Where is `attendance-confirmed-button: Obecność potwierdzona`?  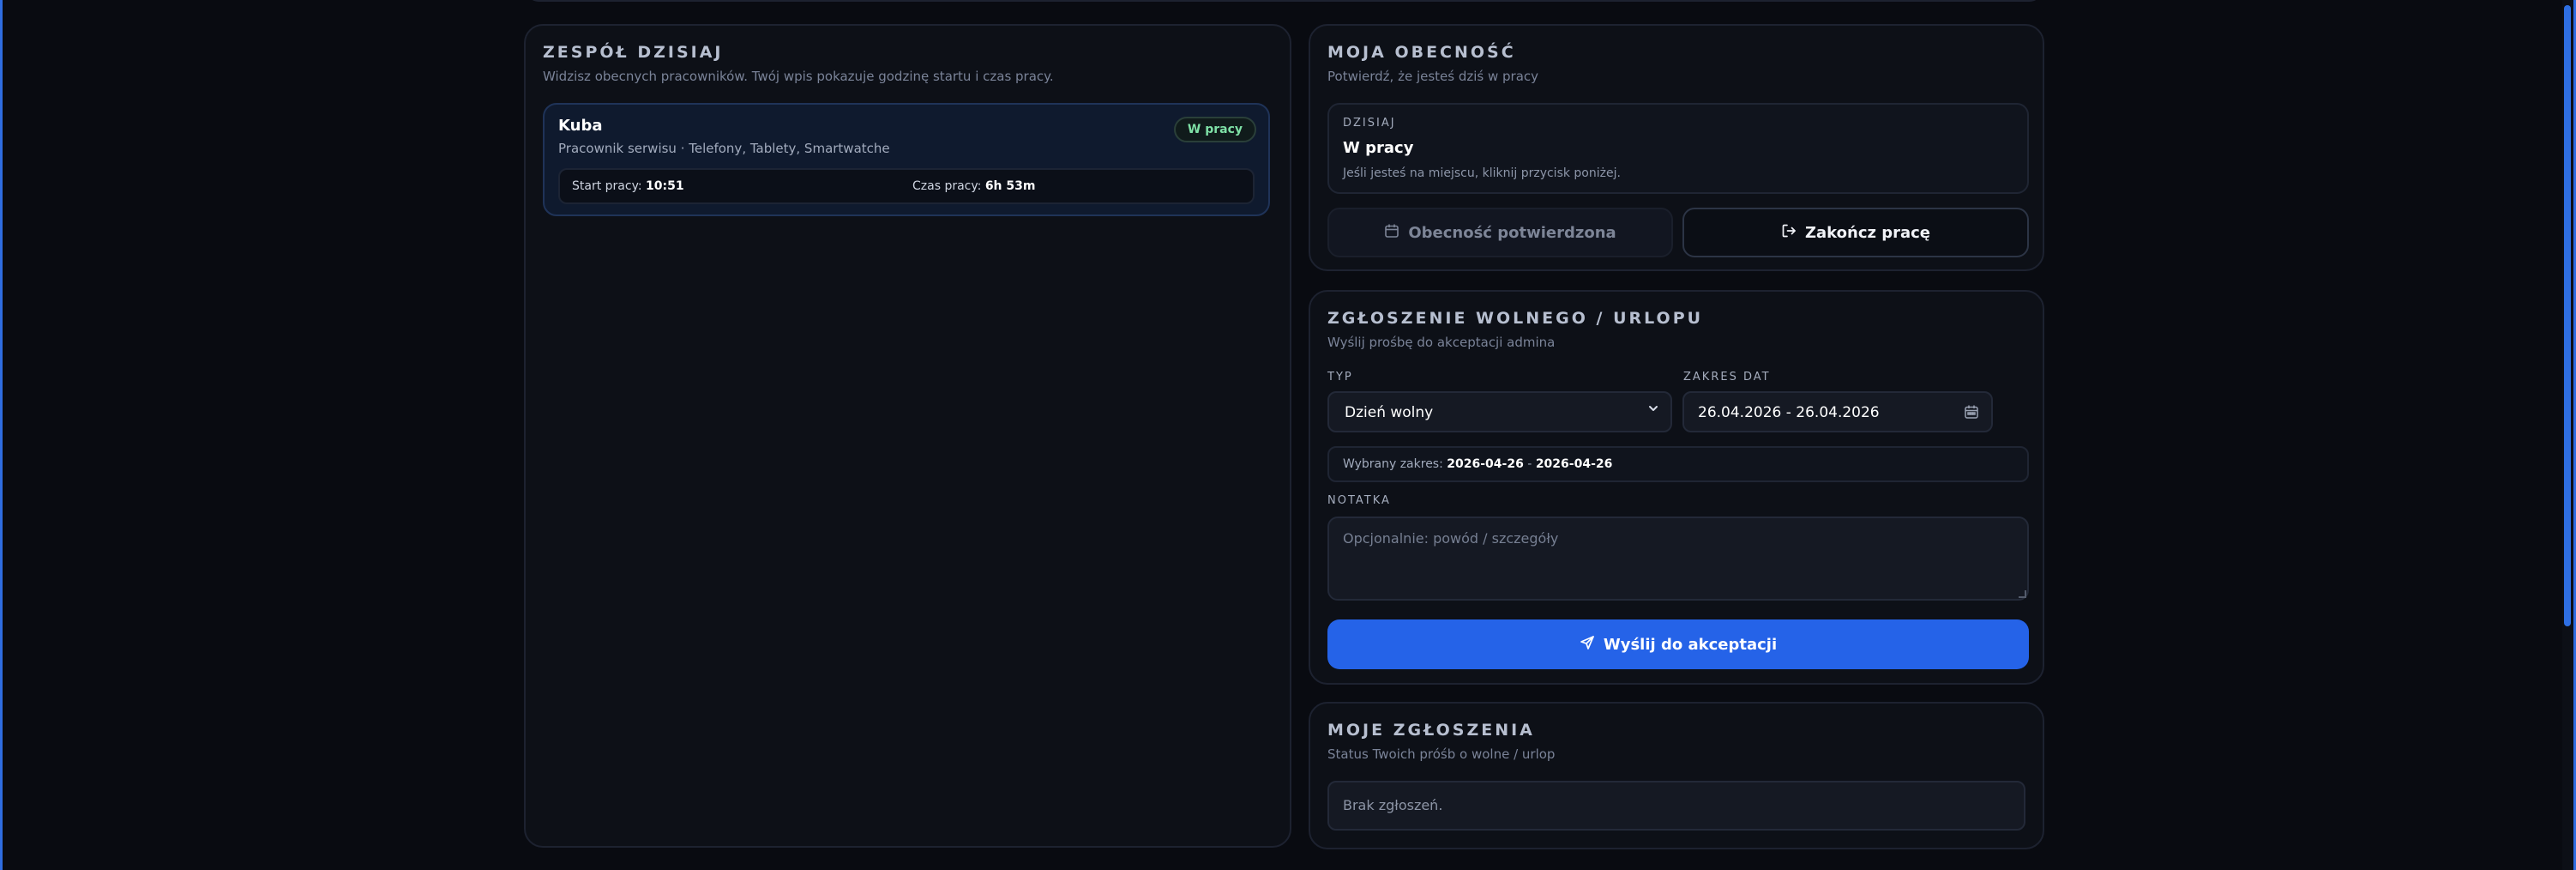
attendance-confirmed-button: Obecność potwierdzona is located at coordinates (1500, 233).